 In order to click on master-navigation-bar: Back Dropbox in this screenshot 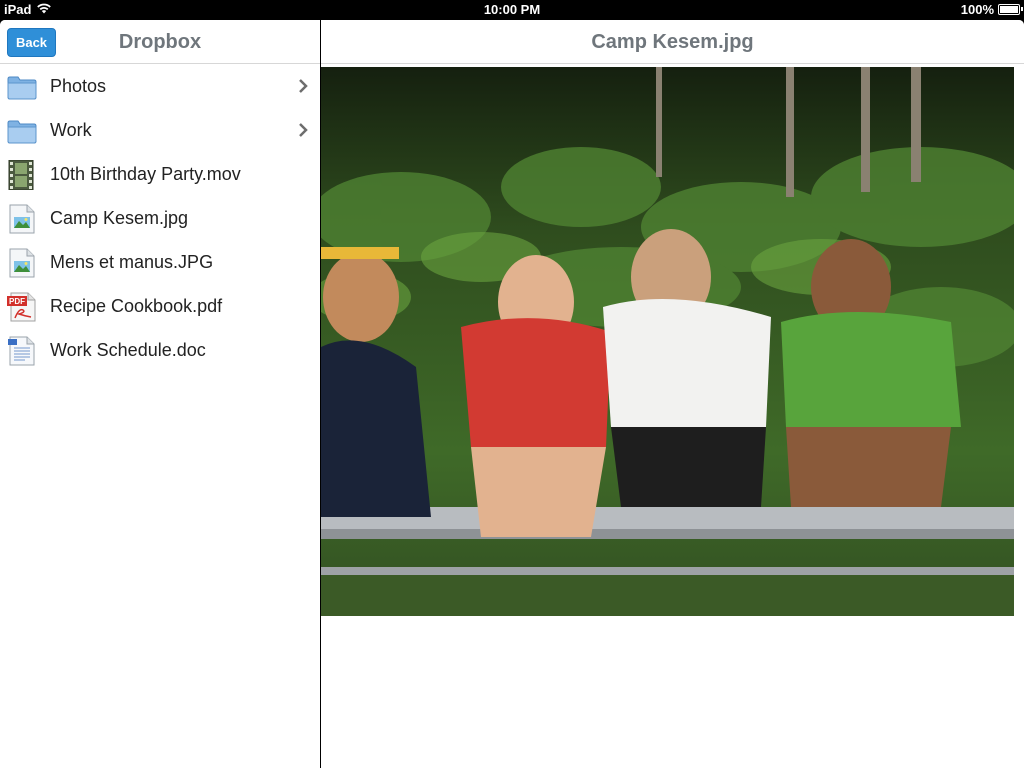, I will do `click(160, 42)`.